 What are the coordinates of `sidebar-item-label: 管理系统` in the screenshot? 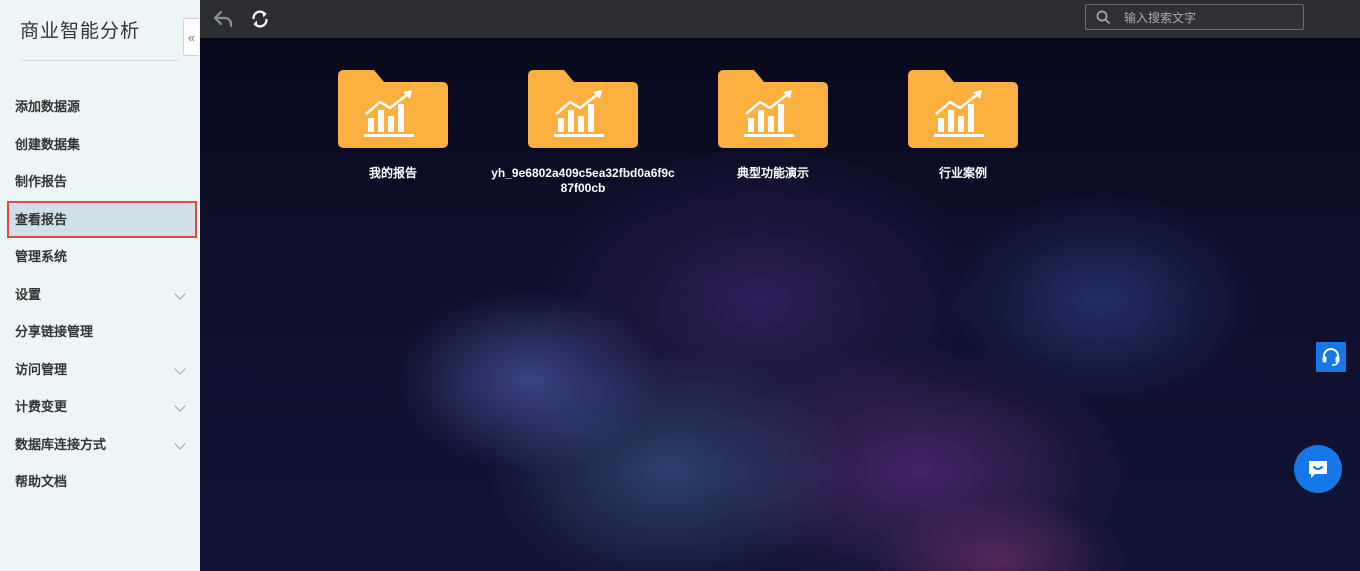 It's located at (41, 256).